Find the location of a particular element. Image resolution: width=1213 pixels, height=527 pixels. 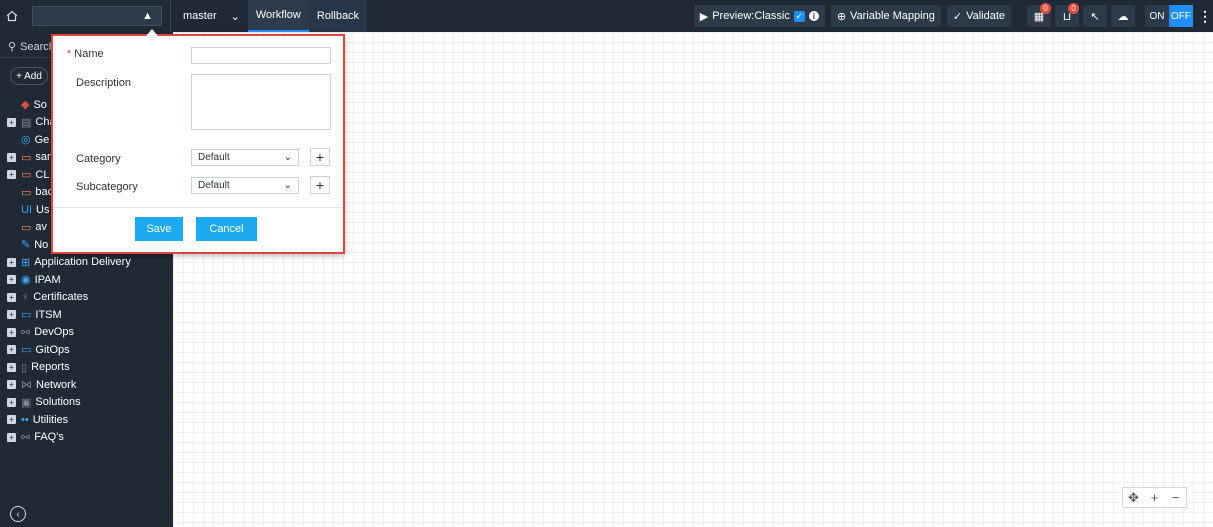

variable-mapping-label: Variable Mapping is located at coordinates (892, 16).